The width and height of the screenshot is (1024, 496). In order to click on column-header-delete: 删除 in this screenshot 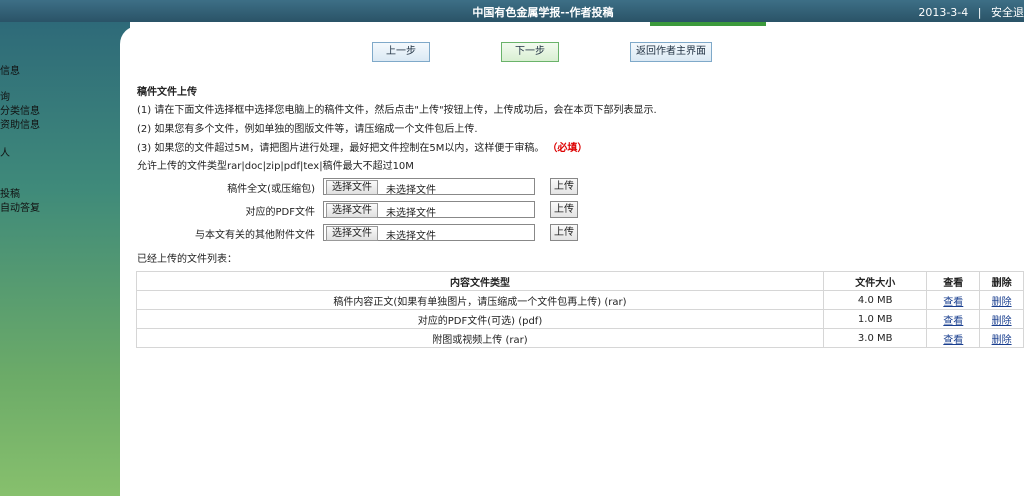, I will do `click(1001, 281)`.